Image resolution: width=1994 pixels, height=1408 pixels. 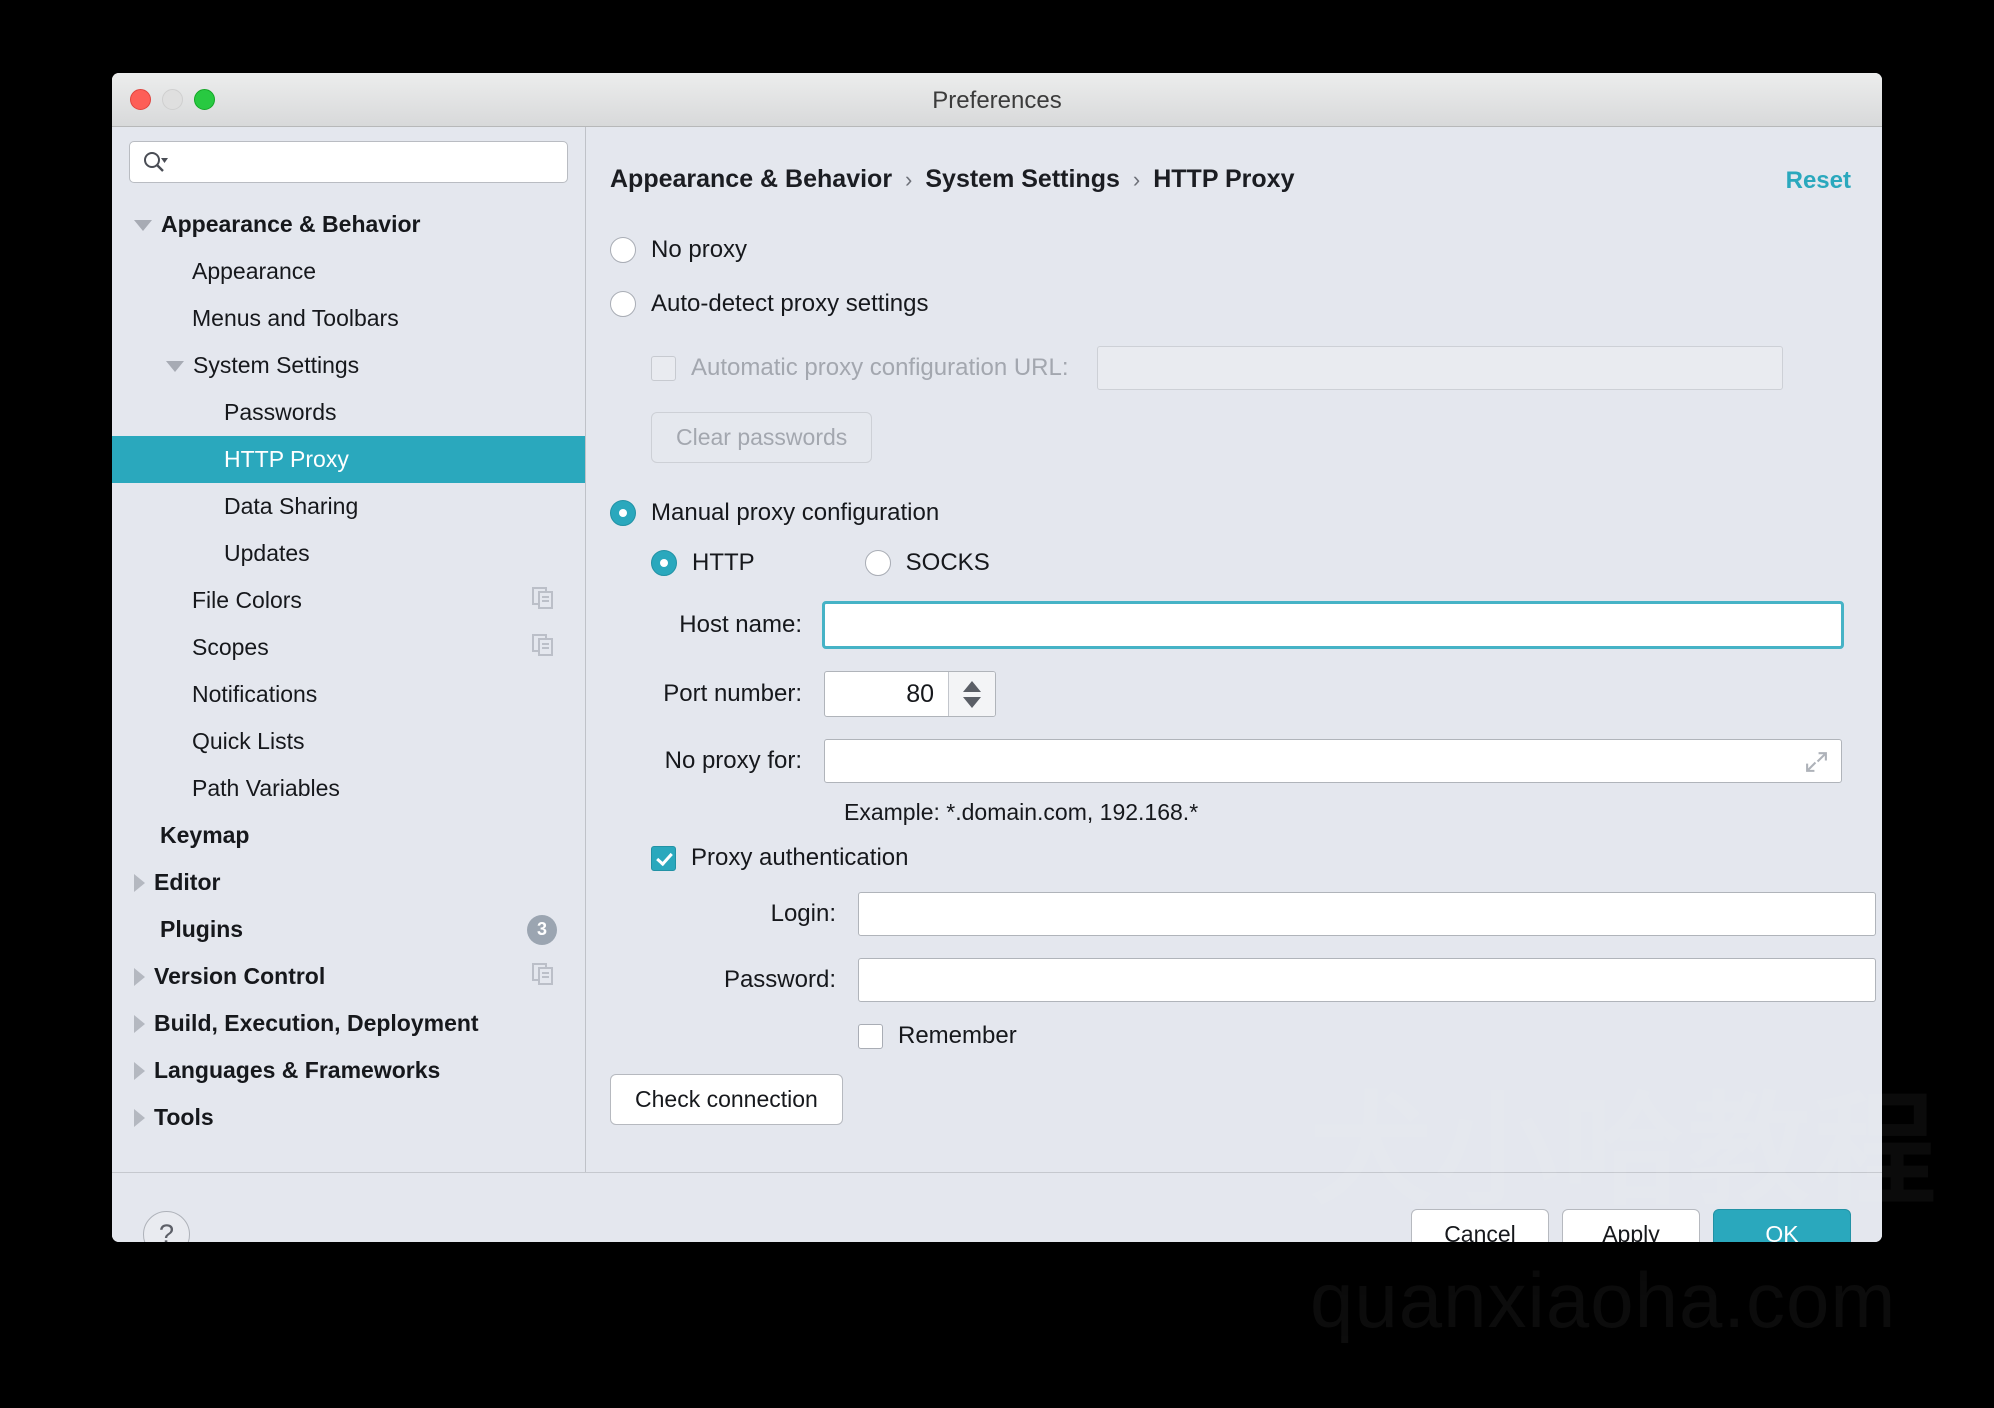 What do you see at coordinates (348, 271) in the screenshot?
I see `sidebar-item-appearance: Appearance` at bounding box center [348, 271].